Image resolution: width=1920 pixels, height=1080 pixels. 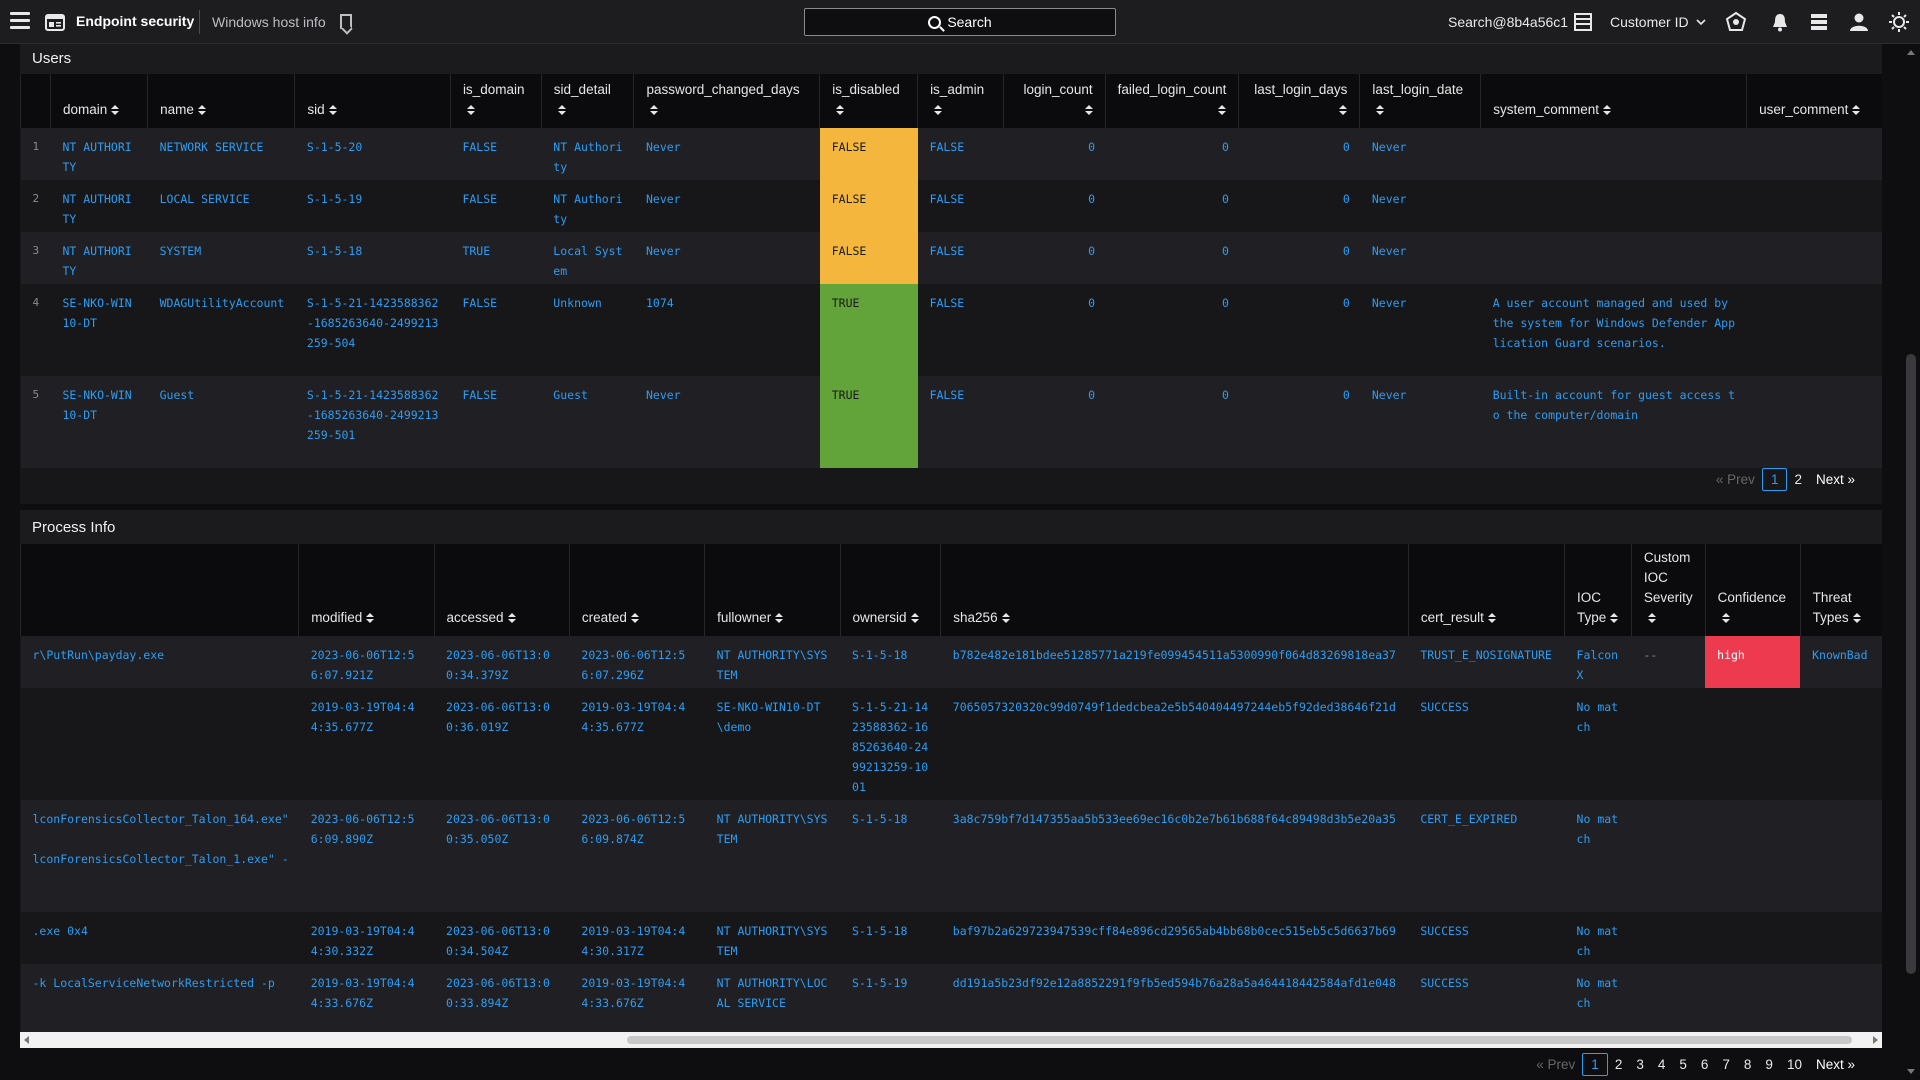 What do you see at coordinates (1814, 101) in the screenshot?
I see `column-header-user-comment: user_comment` at bounding box center [1814, 101].